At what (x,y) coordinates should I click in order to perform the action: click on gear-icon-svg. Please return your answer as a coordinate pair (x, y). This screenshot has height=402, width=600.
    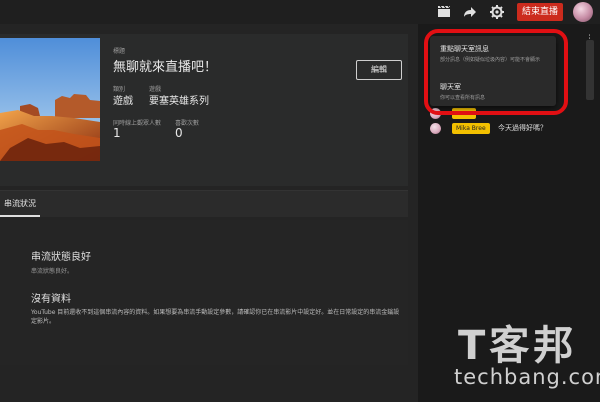
    Looking at the image, I should click on (497, 12).